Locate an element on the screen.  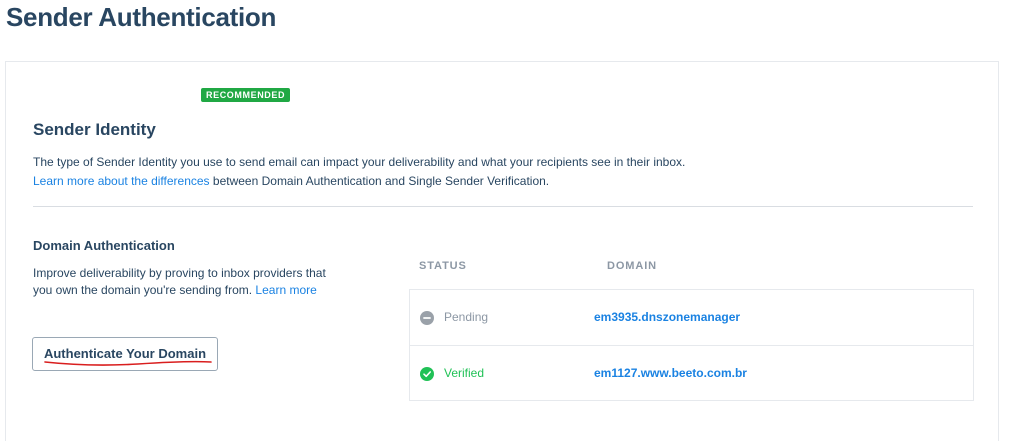
page-title: Sender Authentication is located at coordinates (141, 17).